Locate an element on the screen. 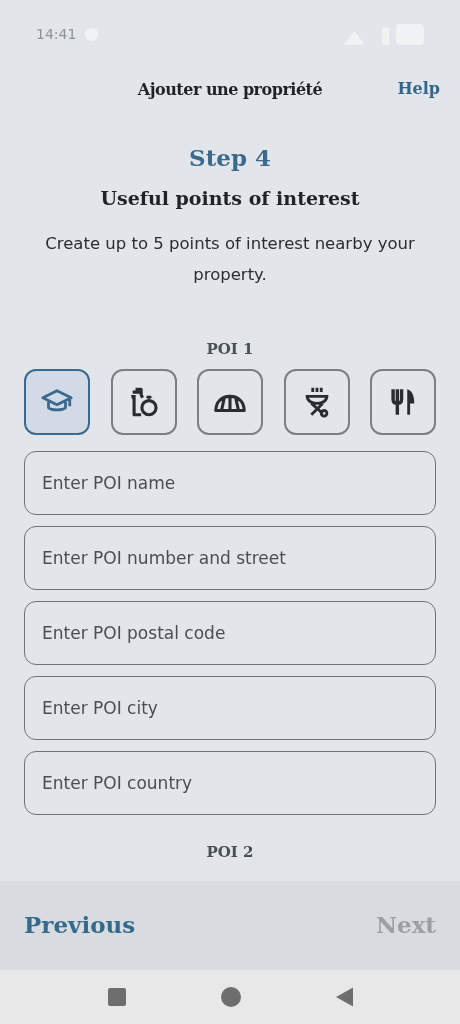 The height and width of the screenshot is (1024, 460). poi-section-label: POI 1 is located at coordinates (230, 349).